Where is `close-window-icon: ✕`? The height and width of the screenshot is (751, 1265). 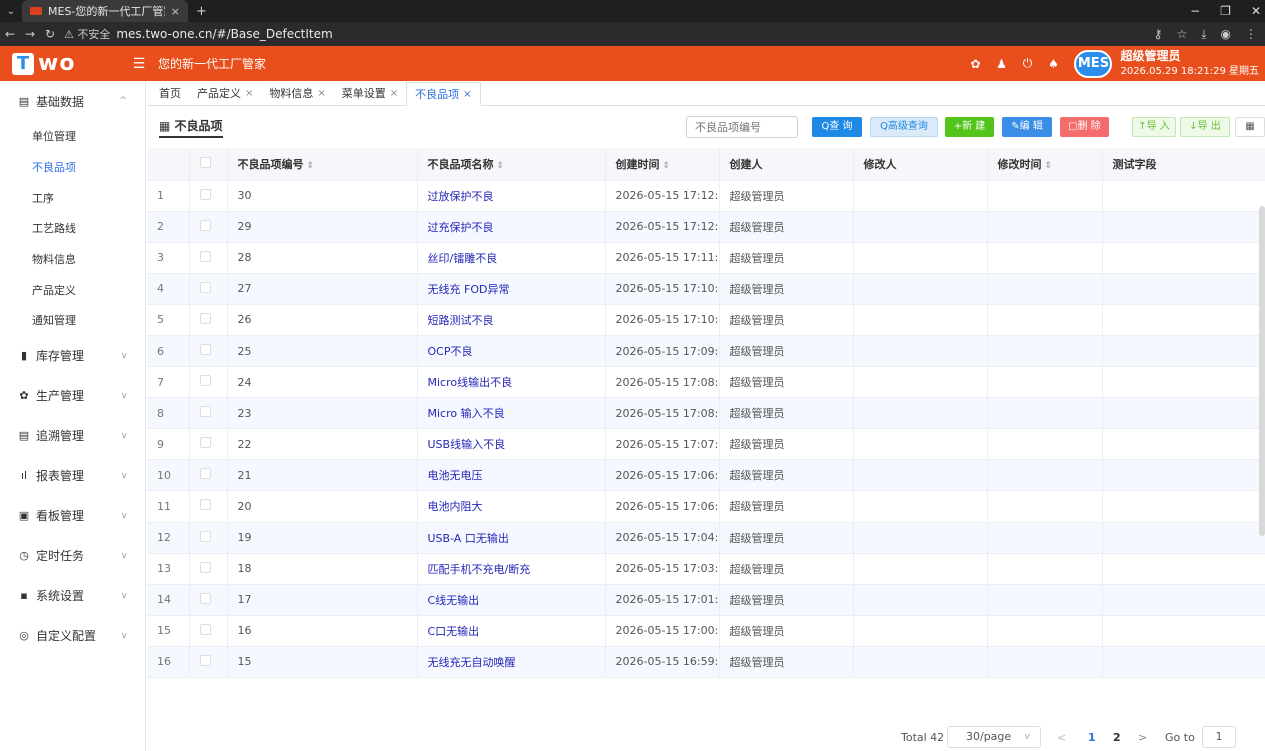
close-window-icon: ✕ is located at coordinates (1256, 11).